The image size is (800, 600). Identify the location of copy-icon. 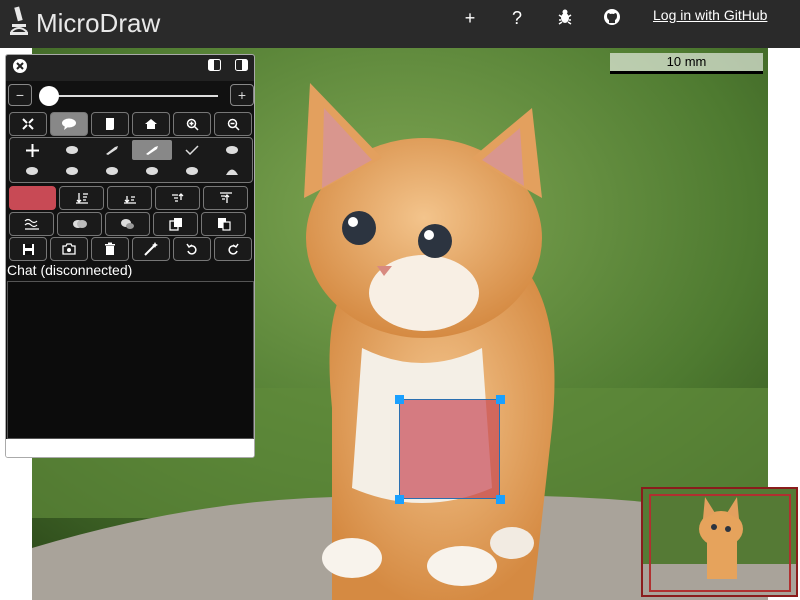
(175, 224).